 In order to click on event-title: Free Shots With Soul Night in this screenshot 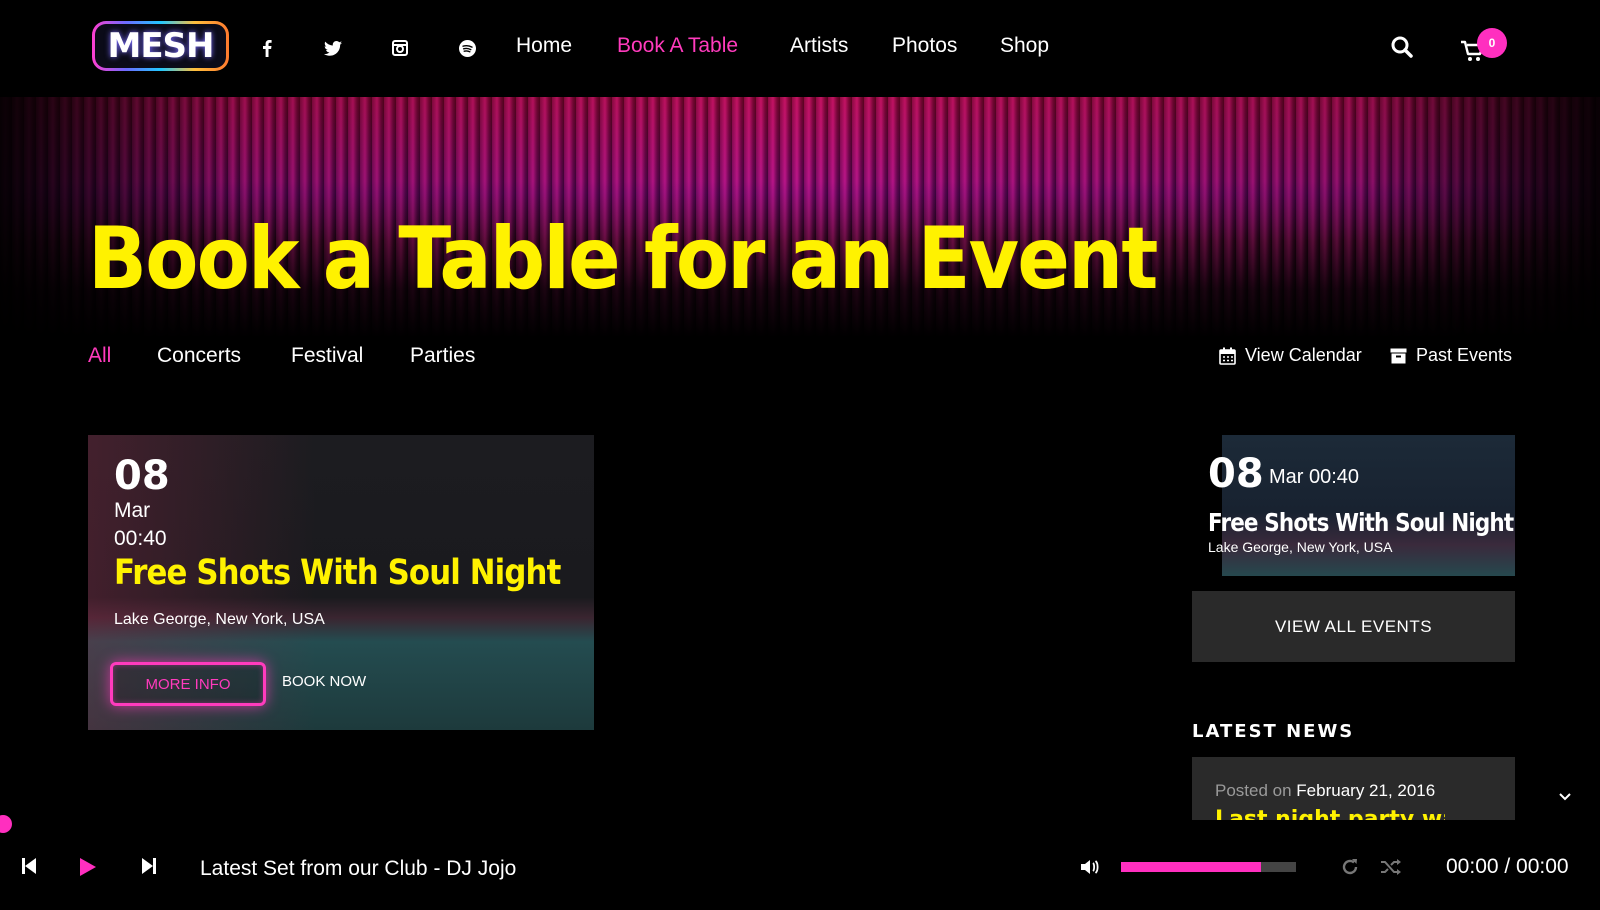, I will do `click(337, 573)`.